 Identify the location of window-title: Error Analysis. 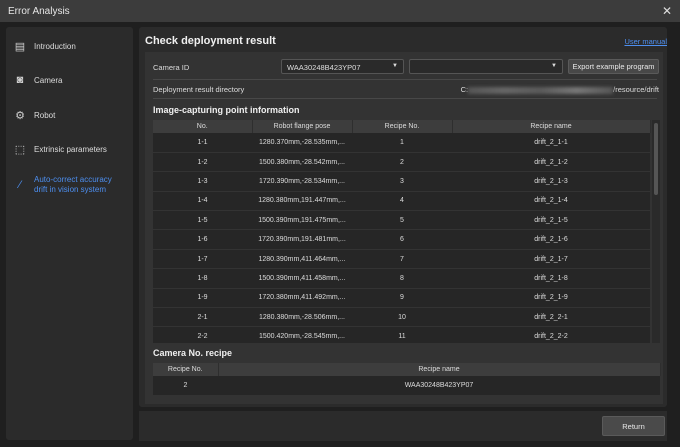
(39, 11).